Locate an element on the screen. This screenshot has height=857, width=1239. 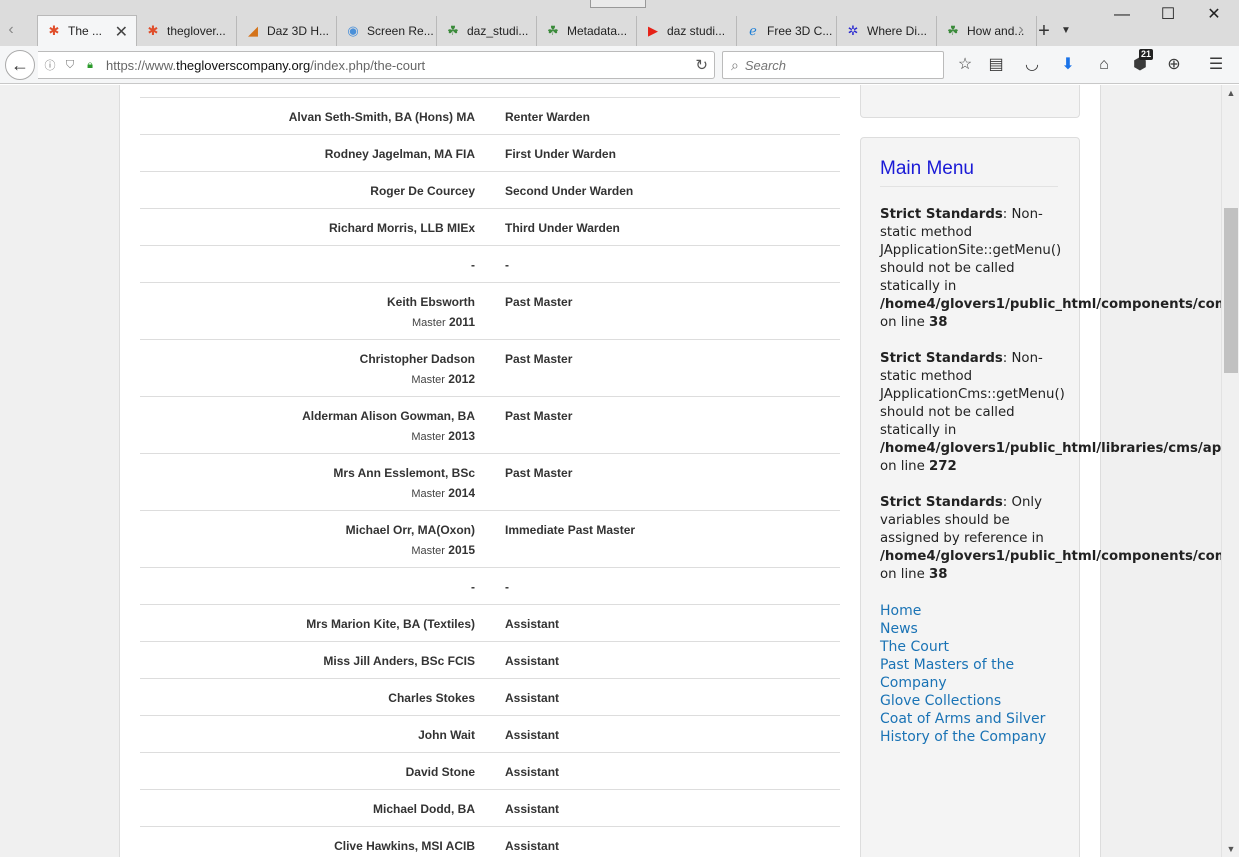
main-menu-heading: Main Menu is located at coordinates (969, 172).